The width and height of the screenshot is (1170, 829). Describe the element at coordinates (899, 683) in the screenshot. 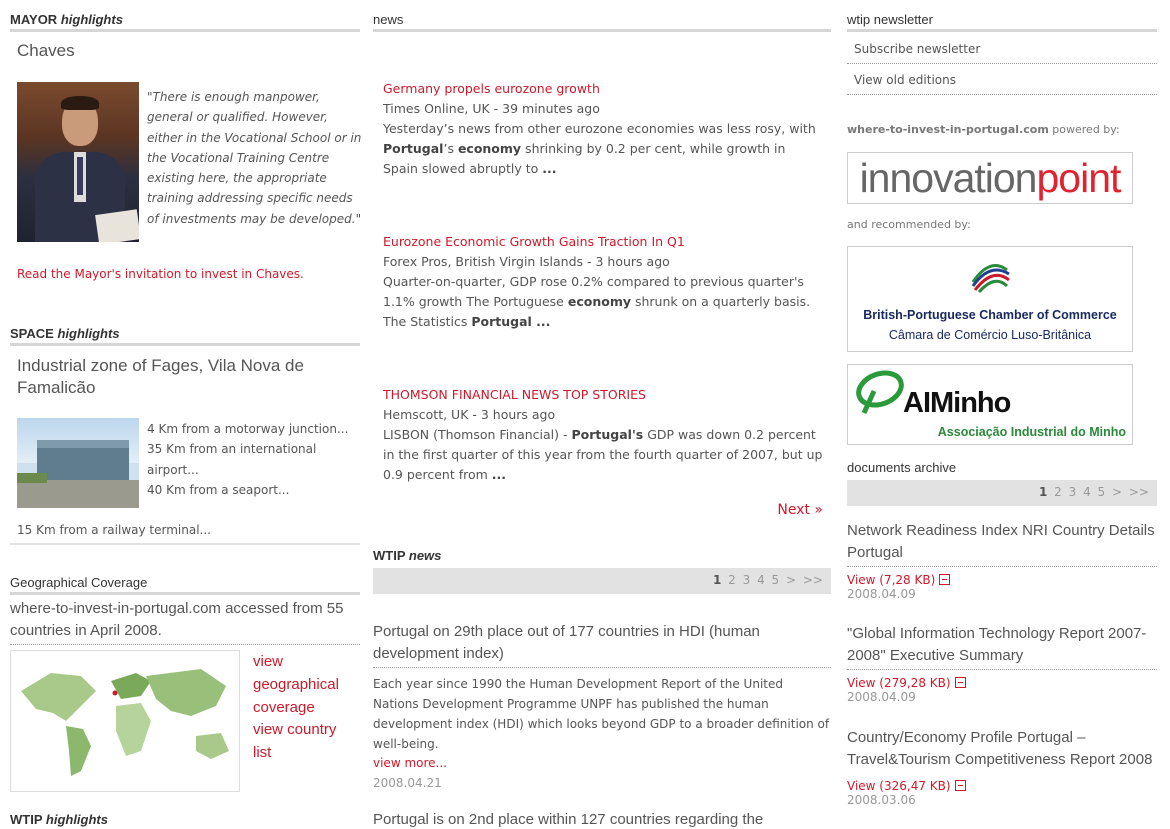

I see `document-view-label: View (279,28 KB)` at that location.